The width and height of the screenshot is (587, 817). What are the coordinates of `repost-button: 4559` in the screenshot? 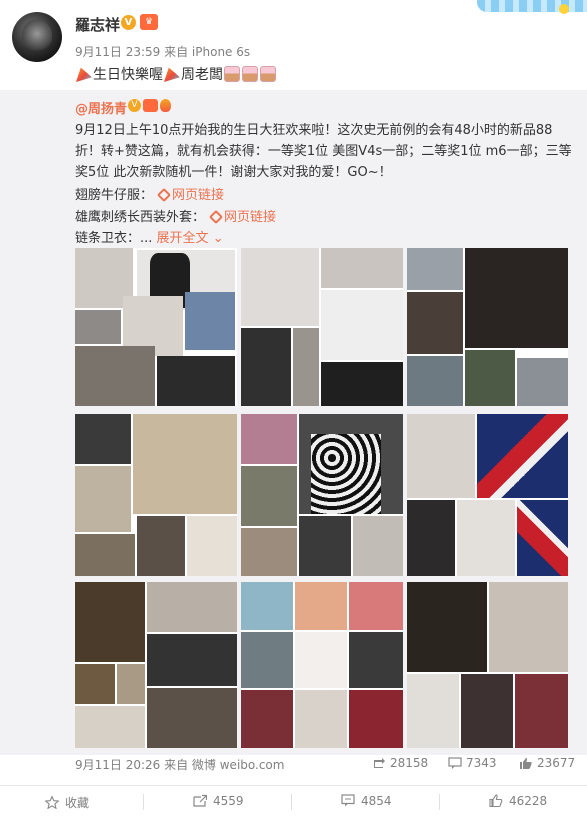 It's located at (218, 801).